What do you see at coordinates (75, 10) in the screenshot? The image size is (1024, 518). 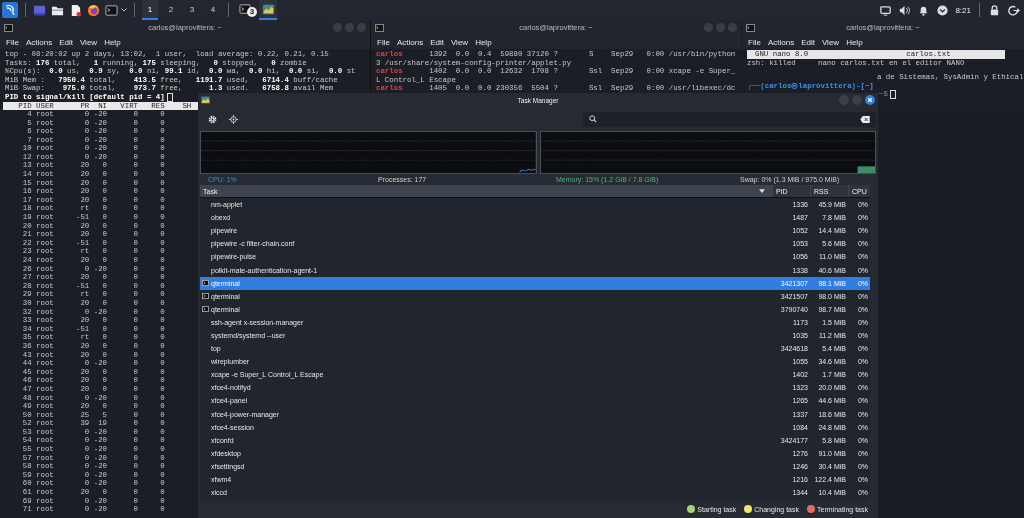 I see `document-icon` at bounding box center [75, 10].